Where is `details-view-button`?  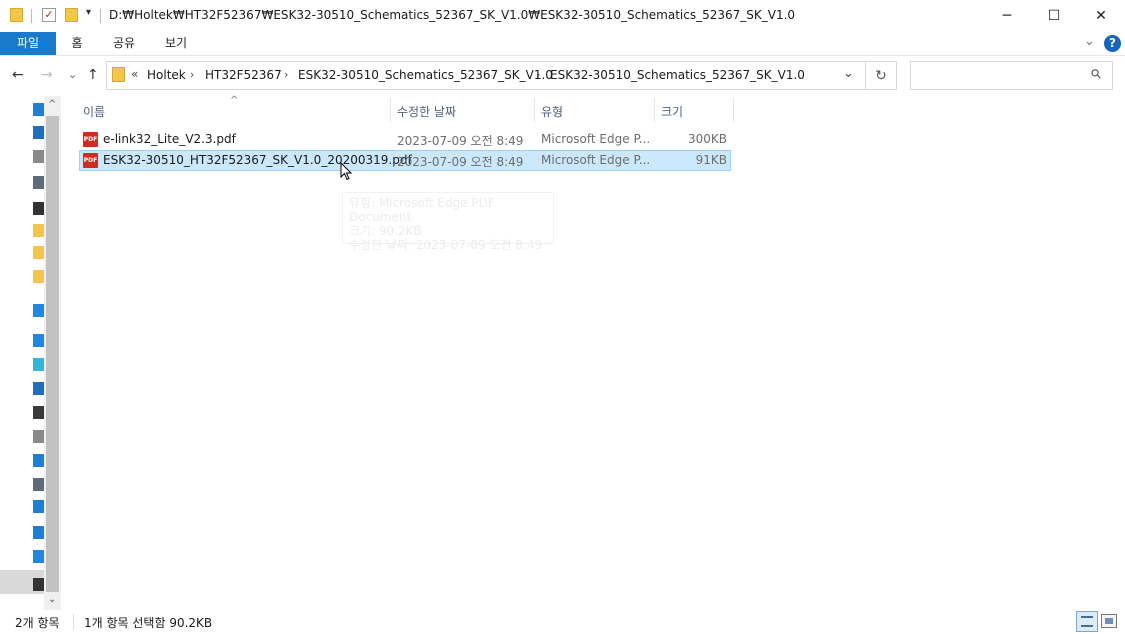 details-view-button is located at coordinates (1087, 621).